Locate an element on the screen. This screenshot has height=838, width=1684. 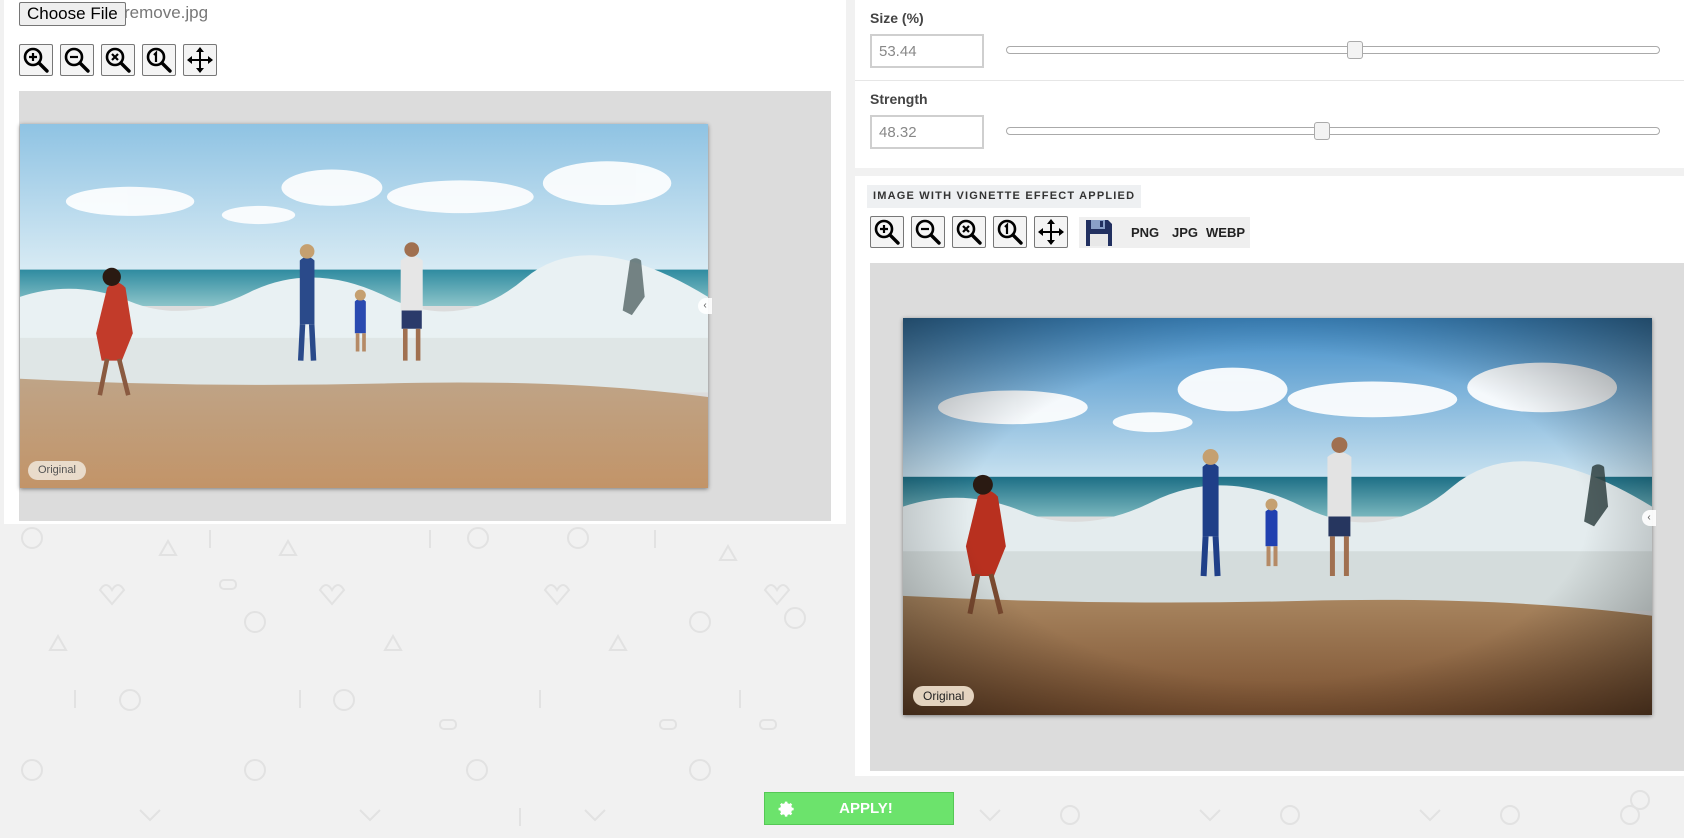
result-zoom-actual-size-button is located at coordinates (1010, 232).